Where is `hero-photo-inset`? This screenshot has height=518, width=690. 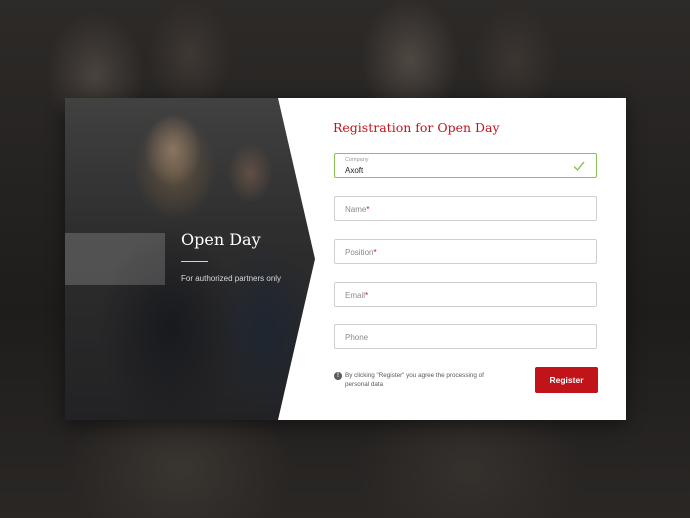
hero-photo-inset is located at coordinates (115, 259).